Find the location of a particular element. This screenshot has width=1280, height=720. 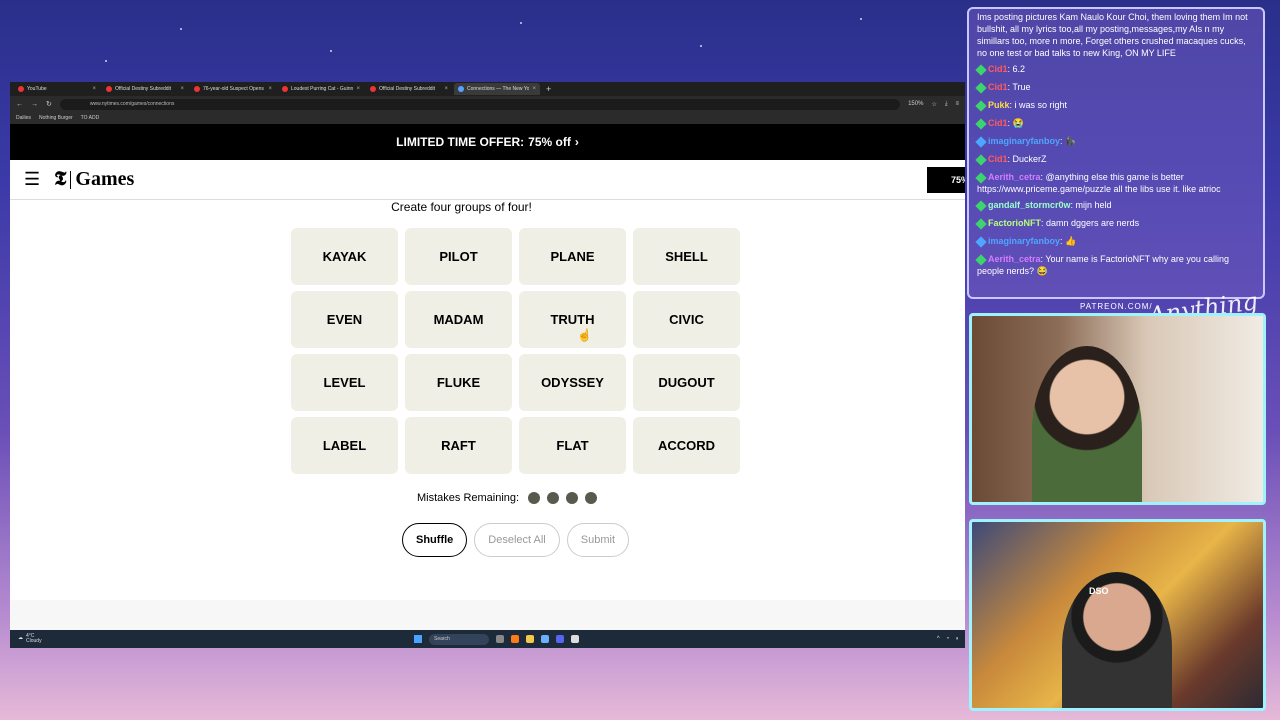

bookmark-star-icon: ☆ is located at coordinates (933, 104).